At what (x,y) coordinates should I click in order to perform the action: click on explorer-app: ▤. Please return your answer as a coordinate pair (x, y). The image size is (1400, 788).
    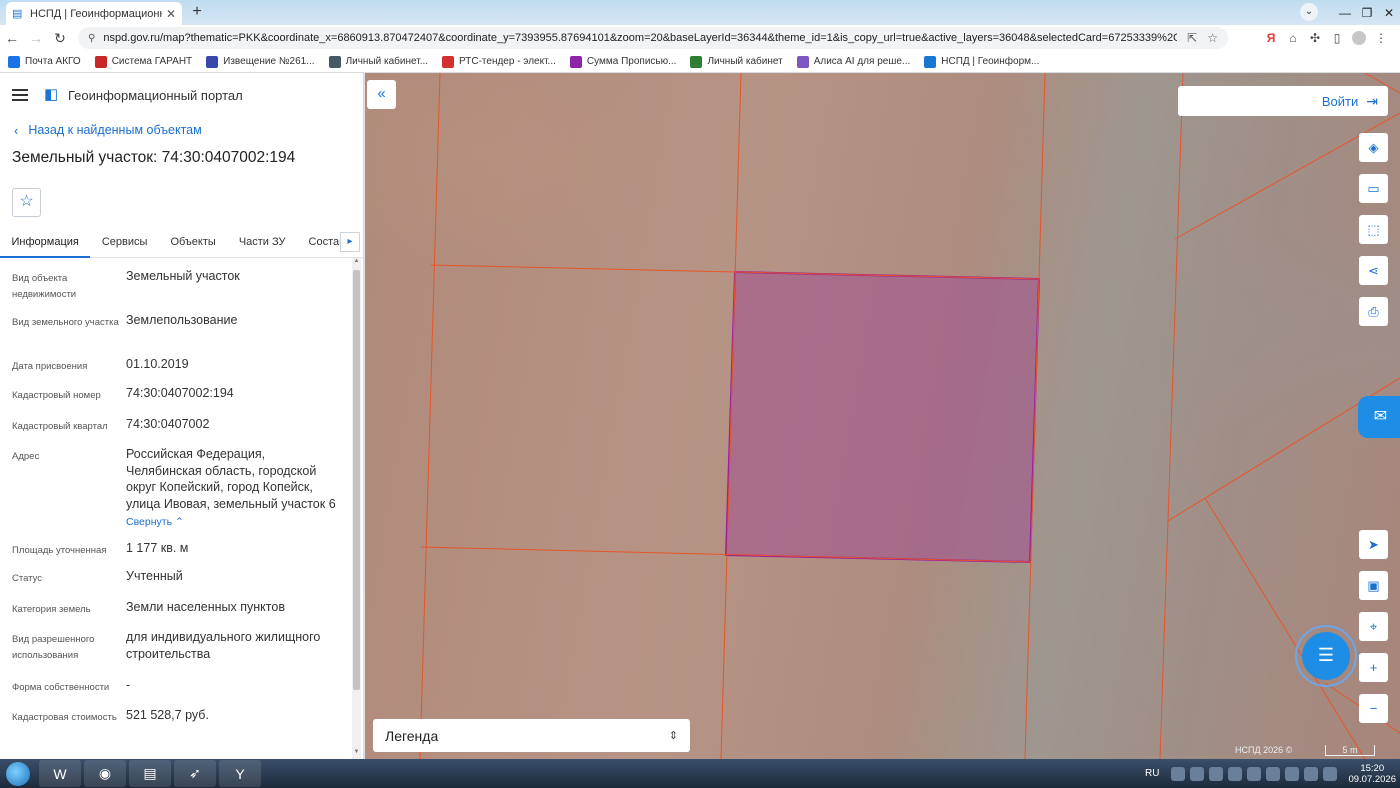
    Looking at the image, I should click on (150, 773).